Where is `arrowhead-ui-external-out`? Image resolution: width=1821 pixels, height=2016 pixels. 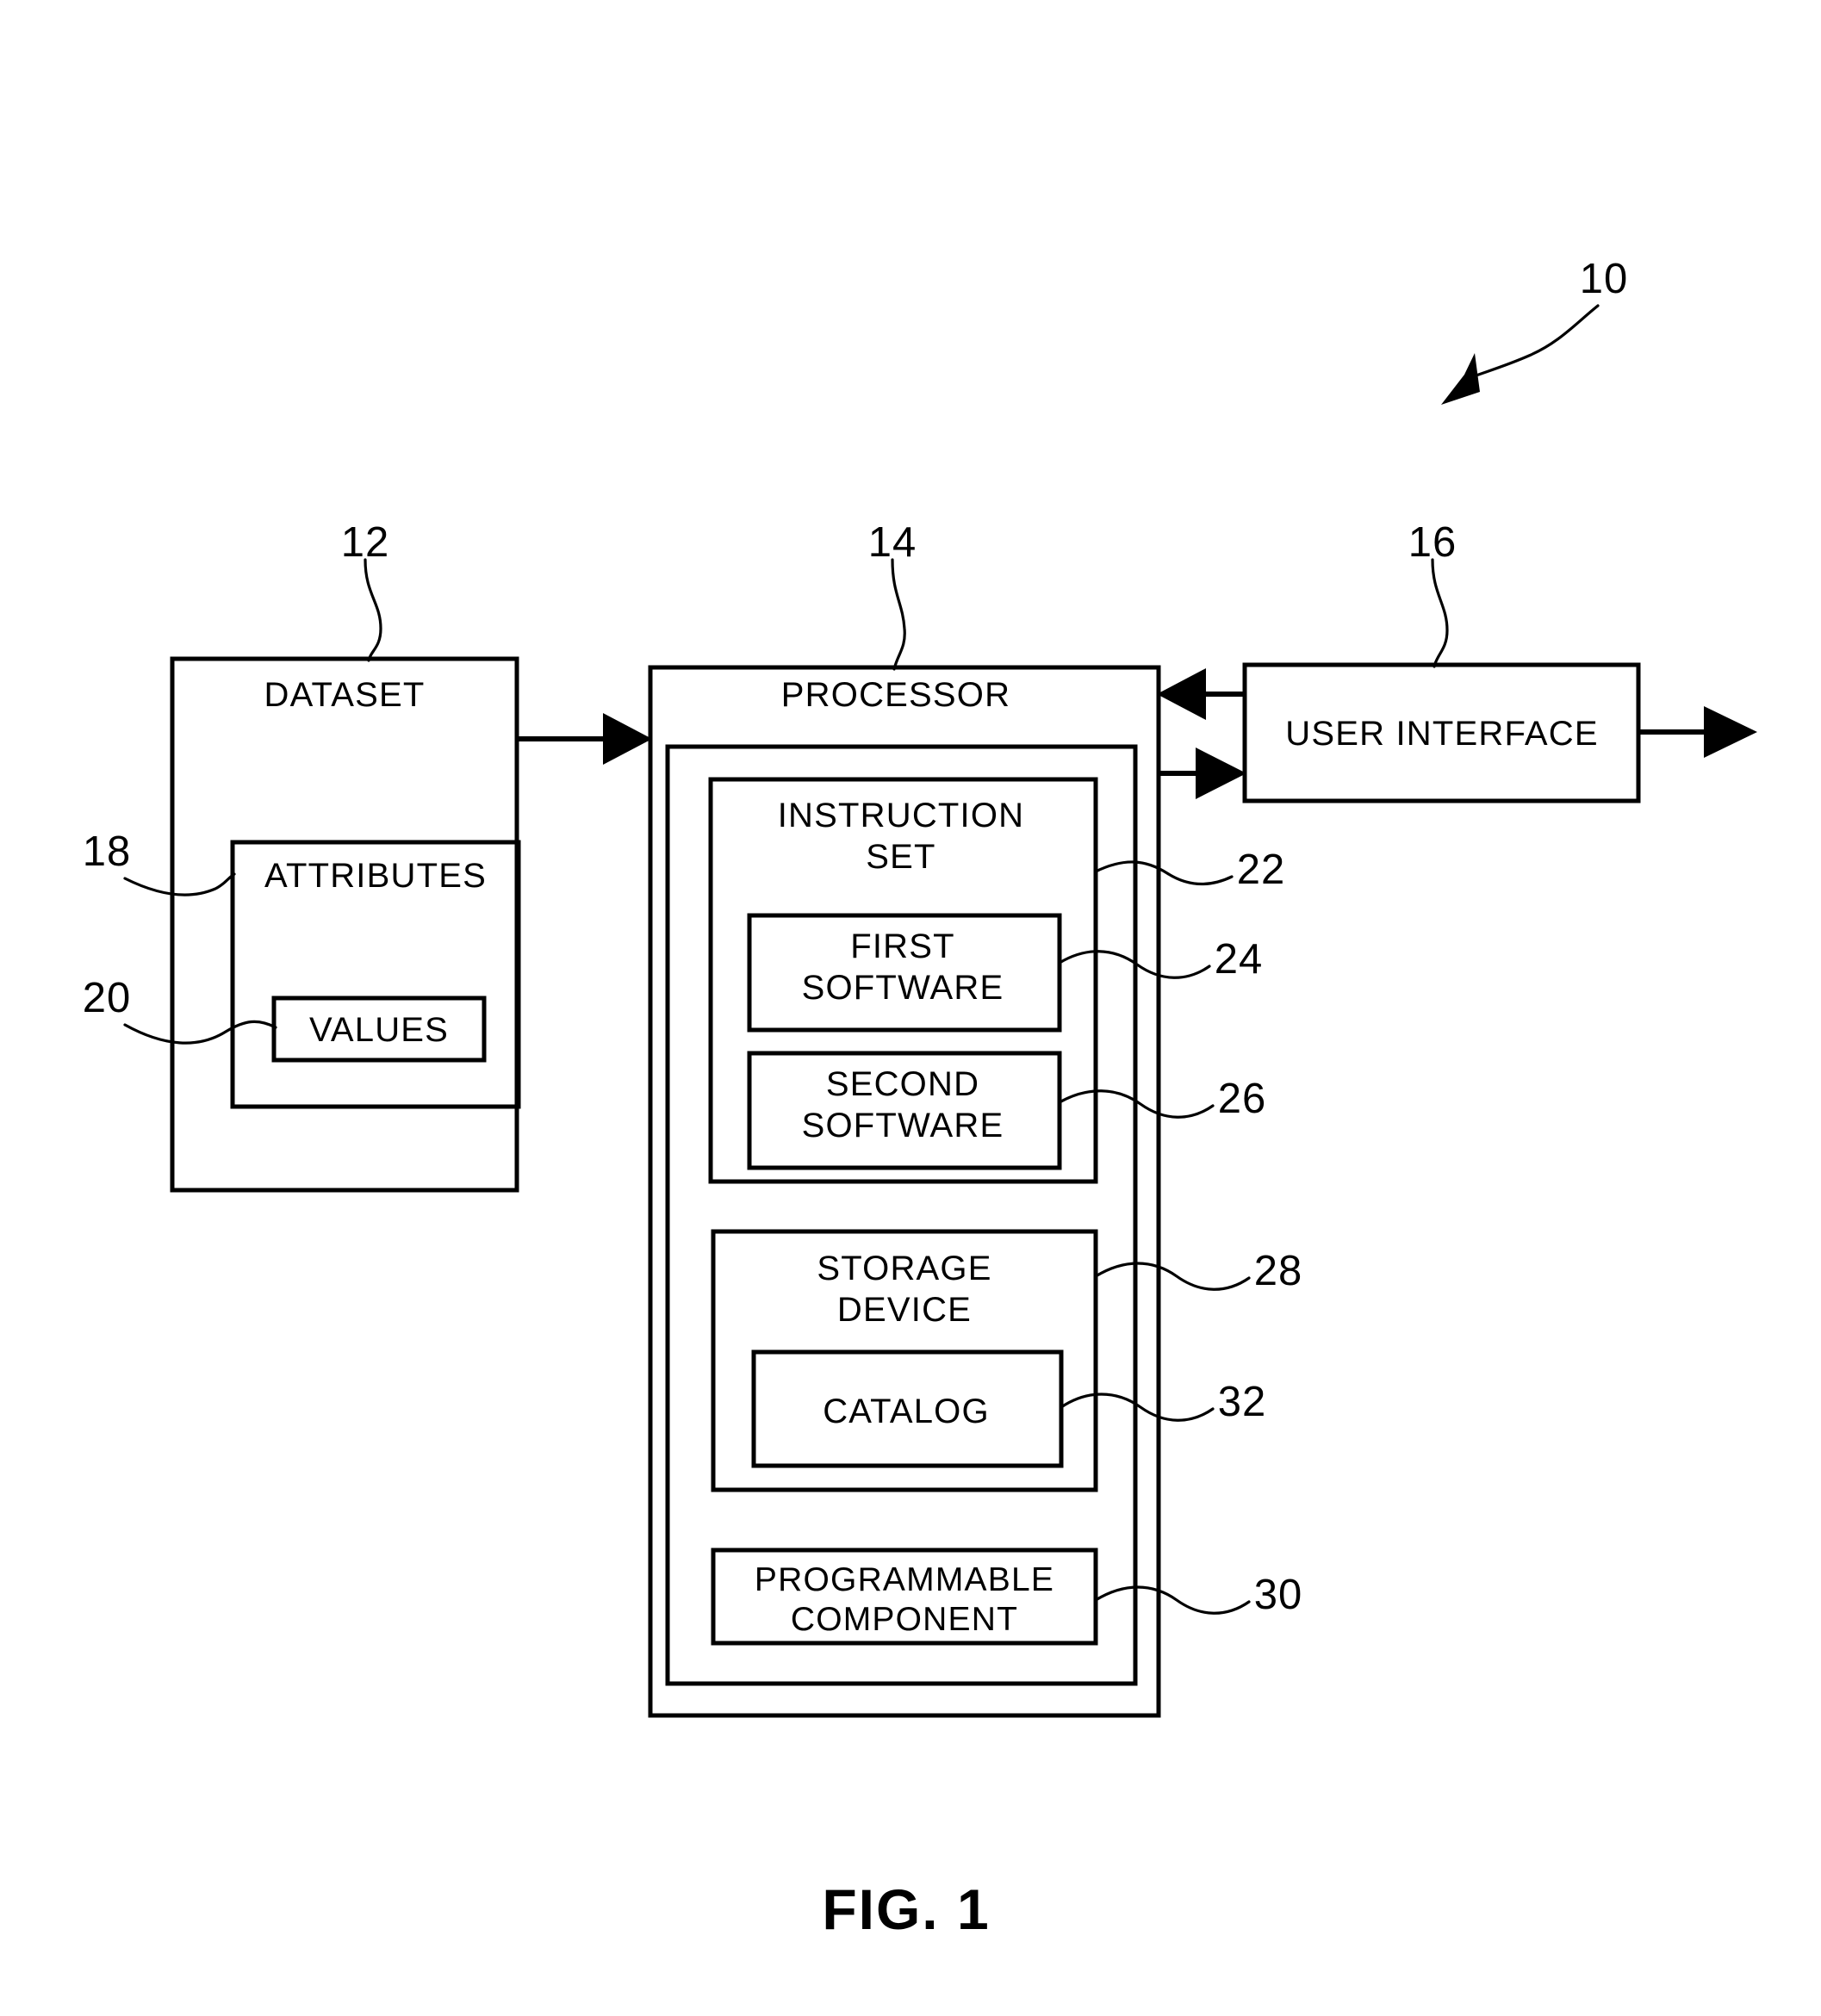
arrowhead-ui-external-out is located at coordinates (1731, 732).